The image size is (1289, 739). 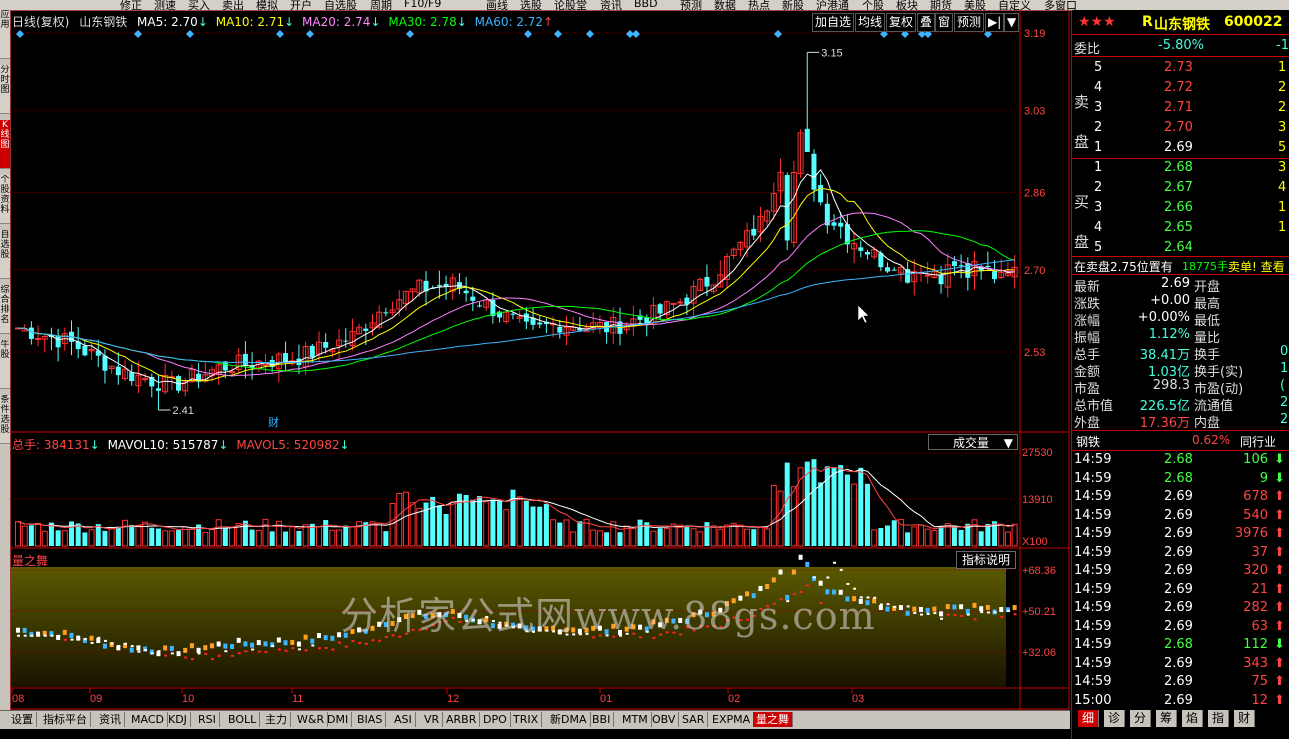 What do you see at coordinates (5, 419) in the screenshot?
I see `left-tab: 条件选股` at bounding box center [5, 419].